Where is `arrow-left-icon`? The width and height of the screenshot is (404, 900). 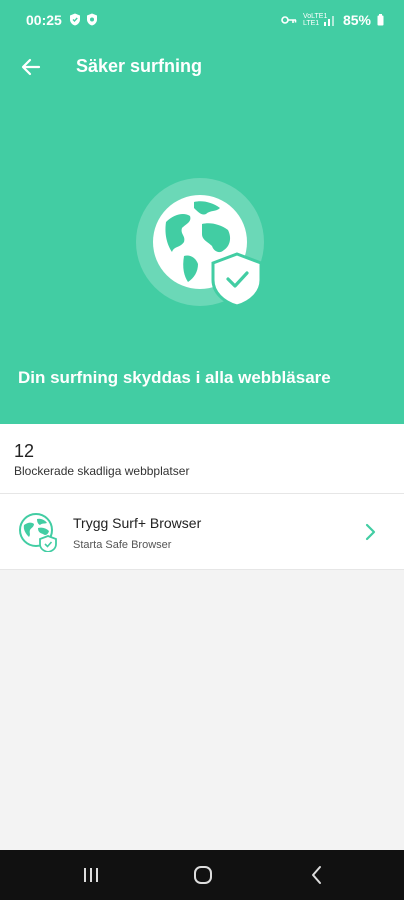 arrow-left-icon is located at coordinates (31, 67).